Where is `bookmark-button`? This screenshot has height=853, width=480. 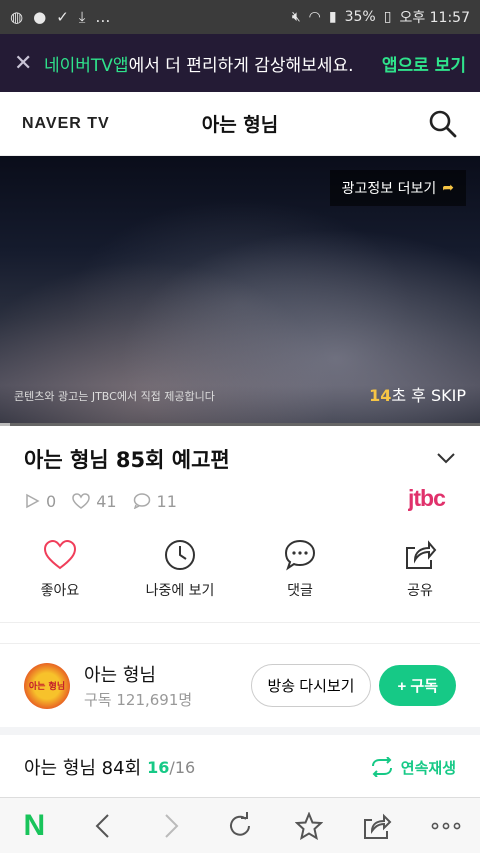
bookmark-button is located at coordinates (309, 826).